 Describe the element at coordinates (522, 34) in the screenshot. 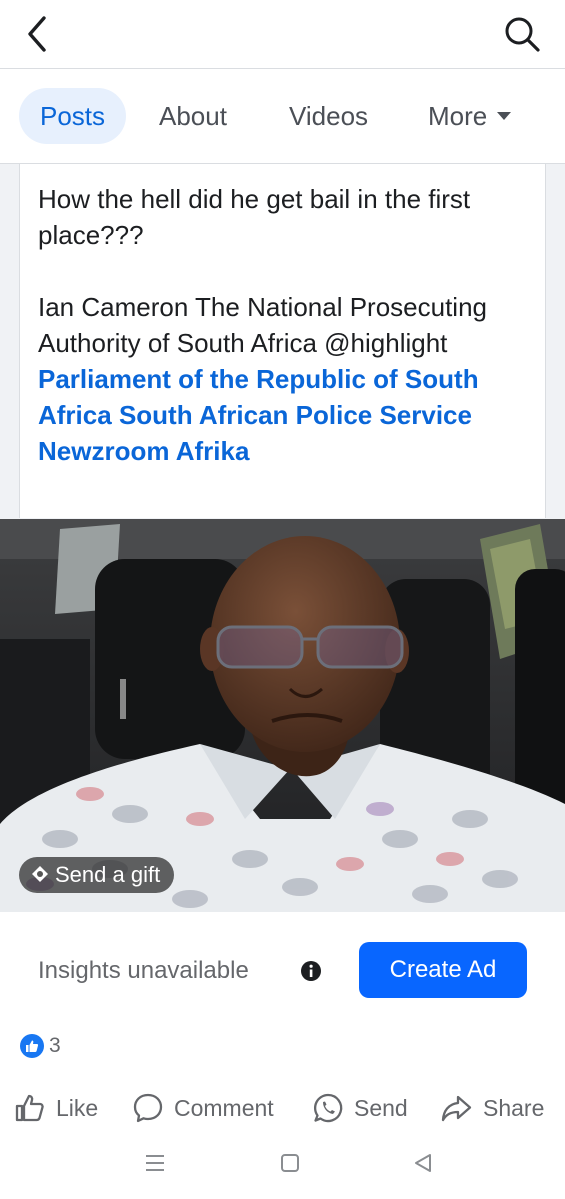

I see `search-icon` at that location.